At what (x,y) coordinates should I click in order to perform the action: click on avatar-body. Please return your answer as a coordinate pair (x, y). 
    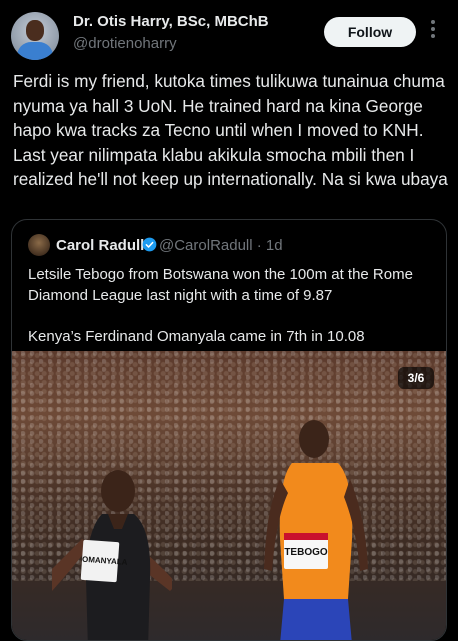
    Looking at the image, I should click on (35, 51).